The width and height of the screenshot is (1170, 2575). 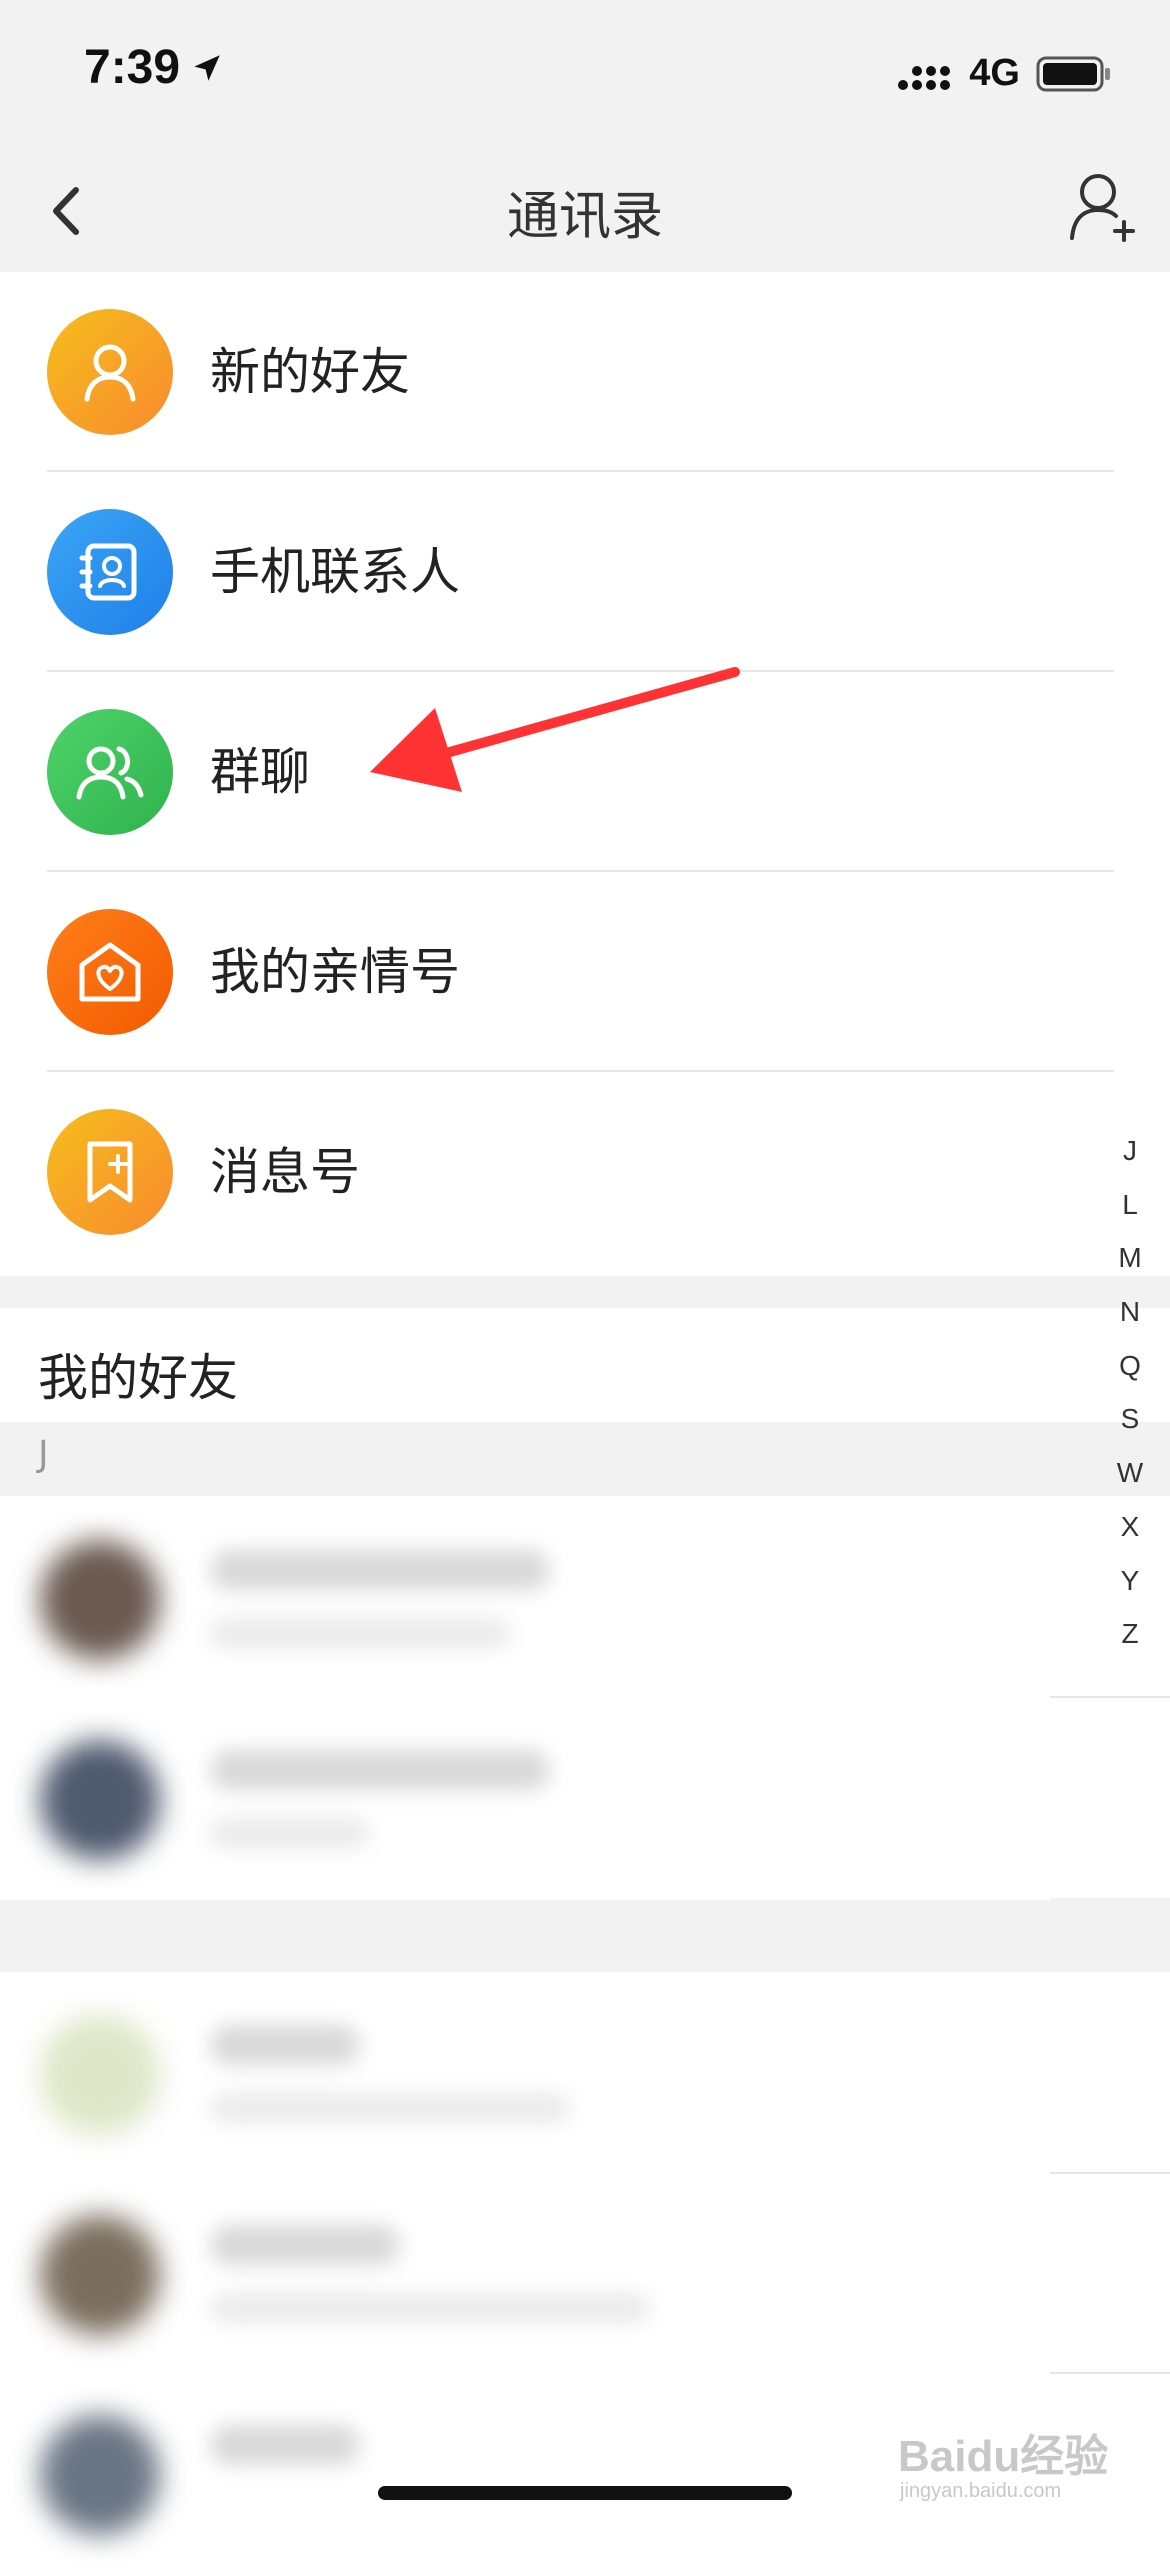 What do you see at coordinates (585, 372) in the screenshot?
I see `menu-item-new-friends: 新的好友` at bounding box center [585, 372].